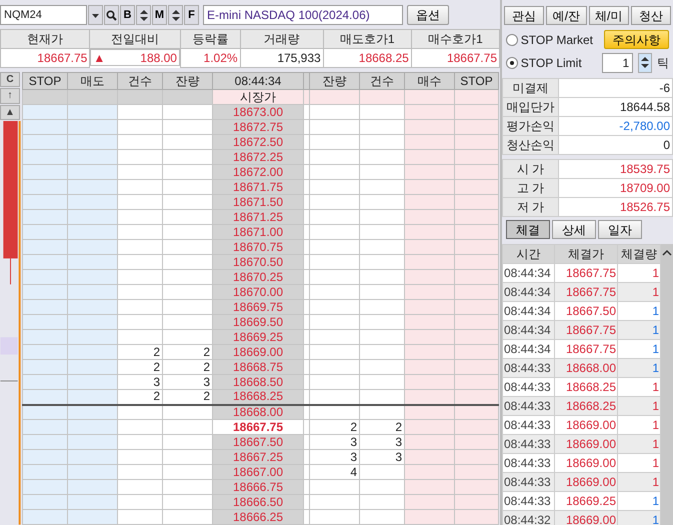 The width and height of the screenshot is (673, 525). What do you see at coordinates (258, 127) in the screenshot?
I see `price-cell: 18672.75` at bounding box center [258, 127].